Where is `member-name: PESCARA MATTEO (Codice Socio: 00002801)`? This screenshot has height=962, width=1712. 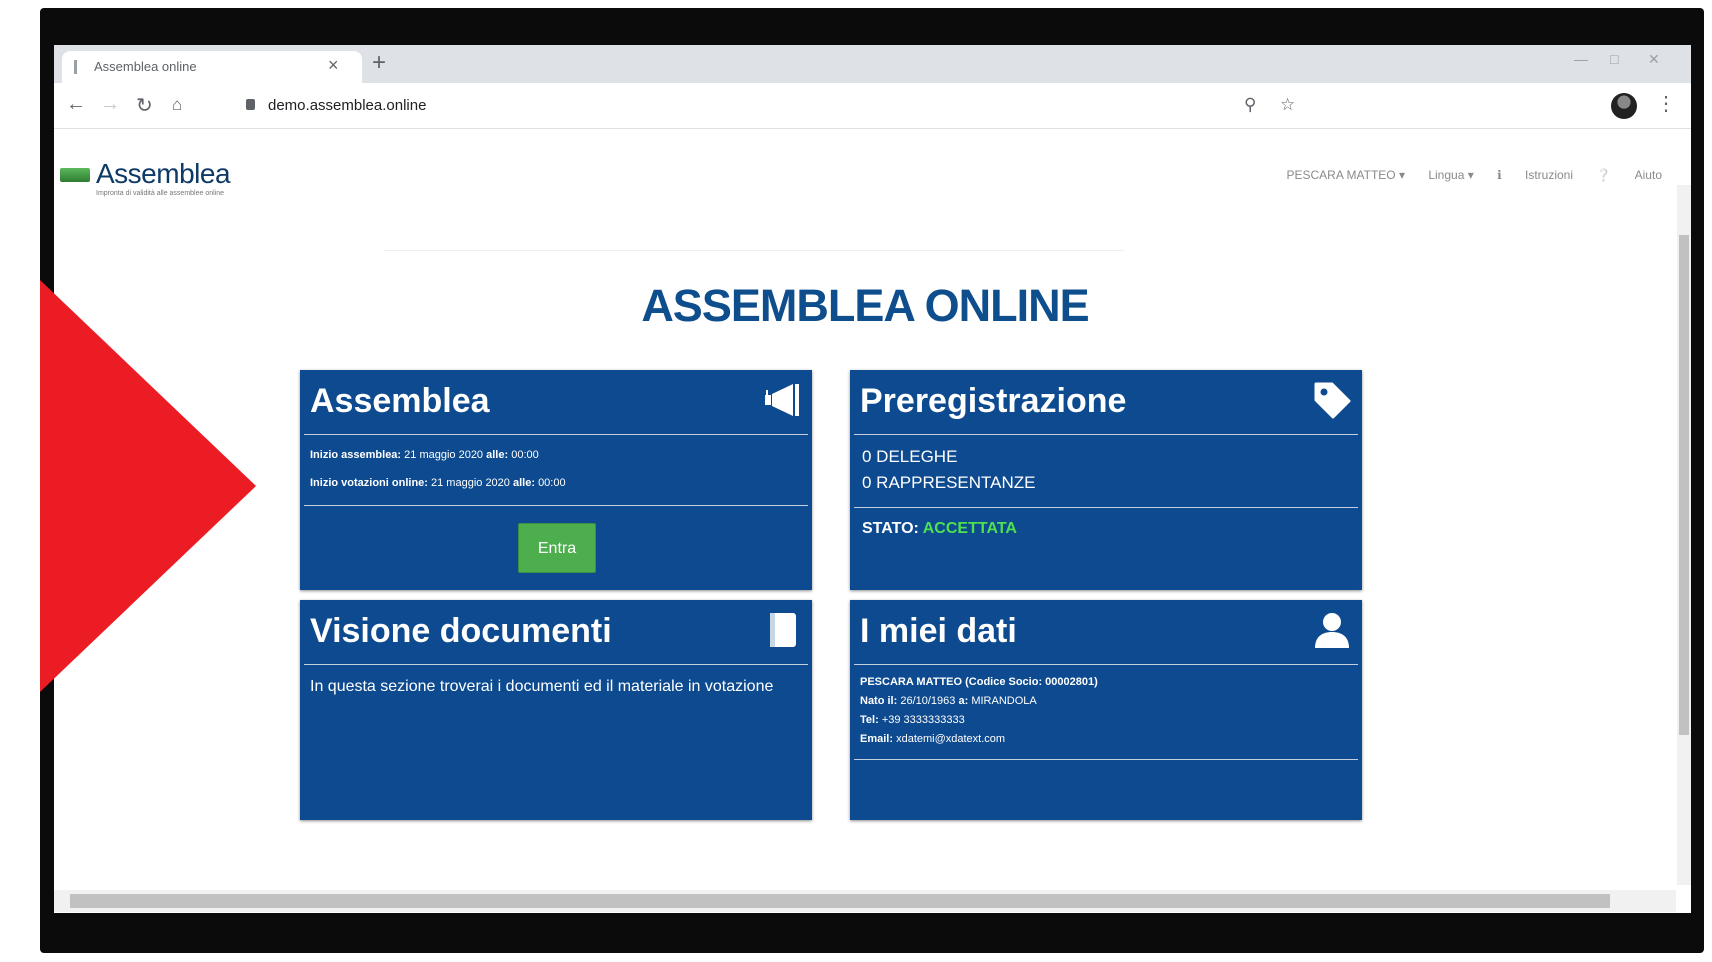 member-name: PESCARA MATTEO (Codice Socio: 00002801) is located at coordinates (1106, 682).